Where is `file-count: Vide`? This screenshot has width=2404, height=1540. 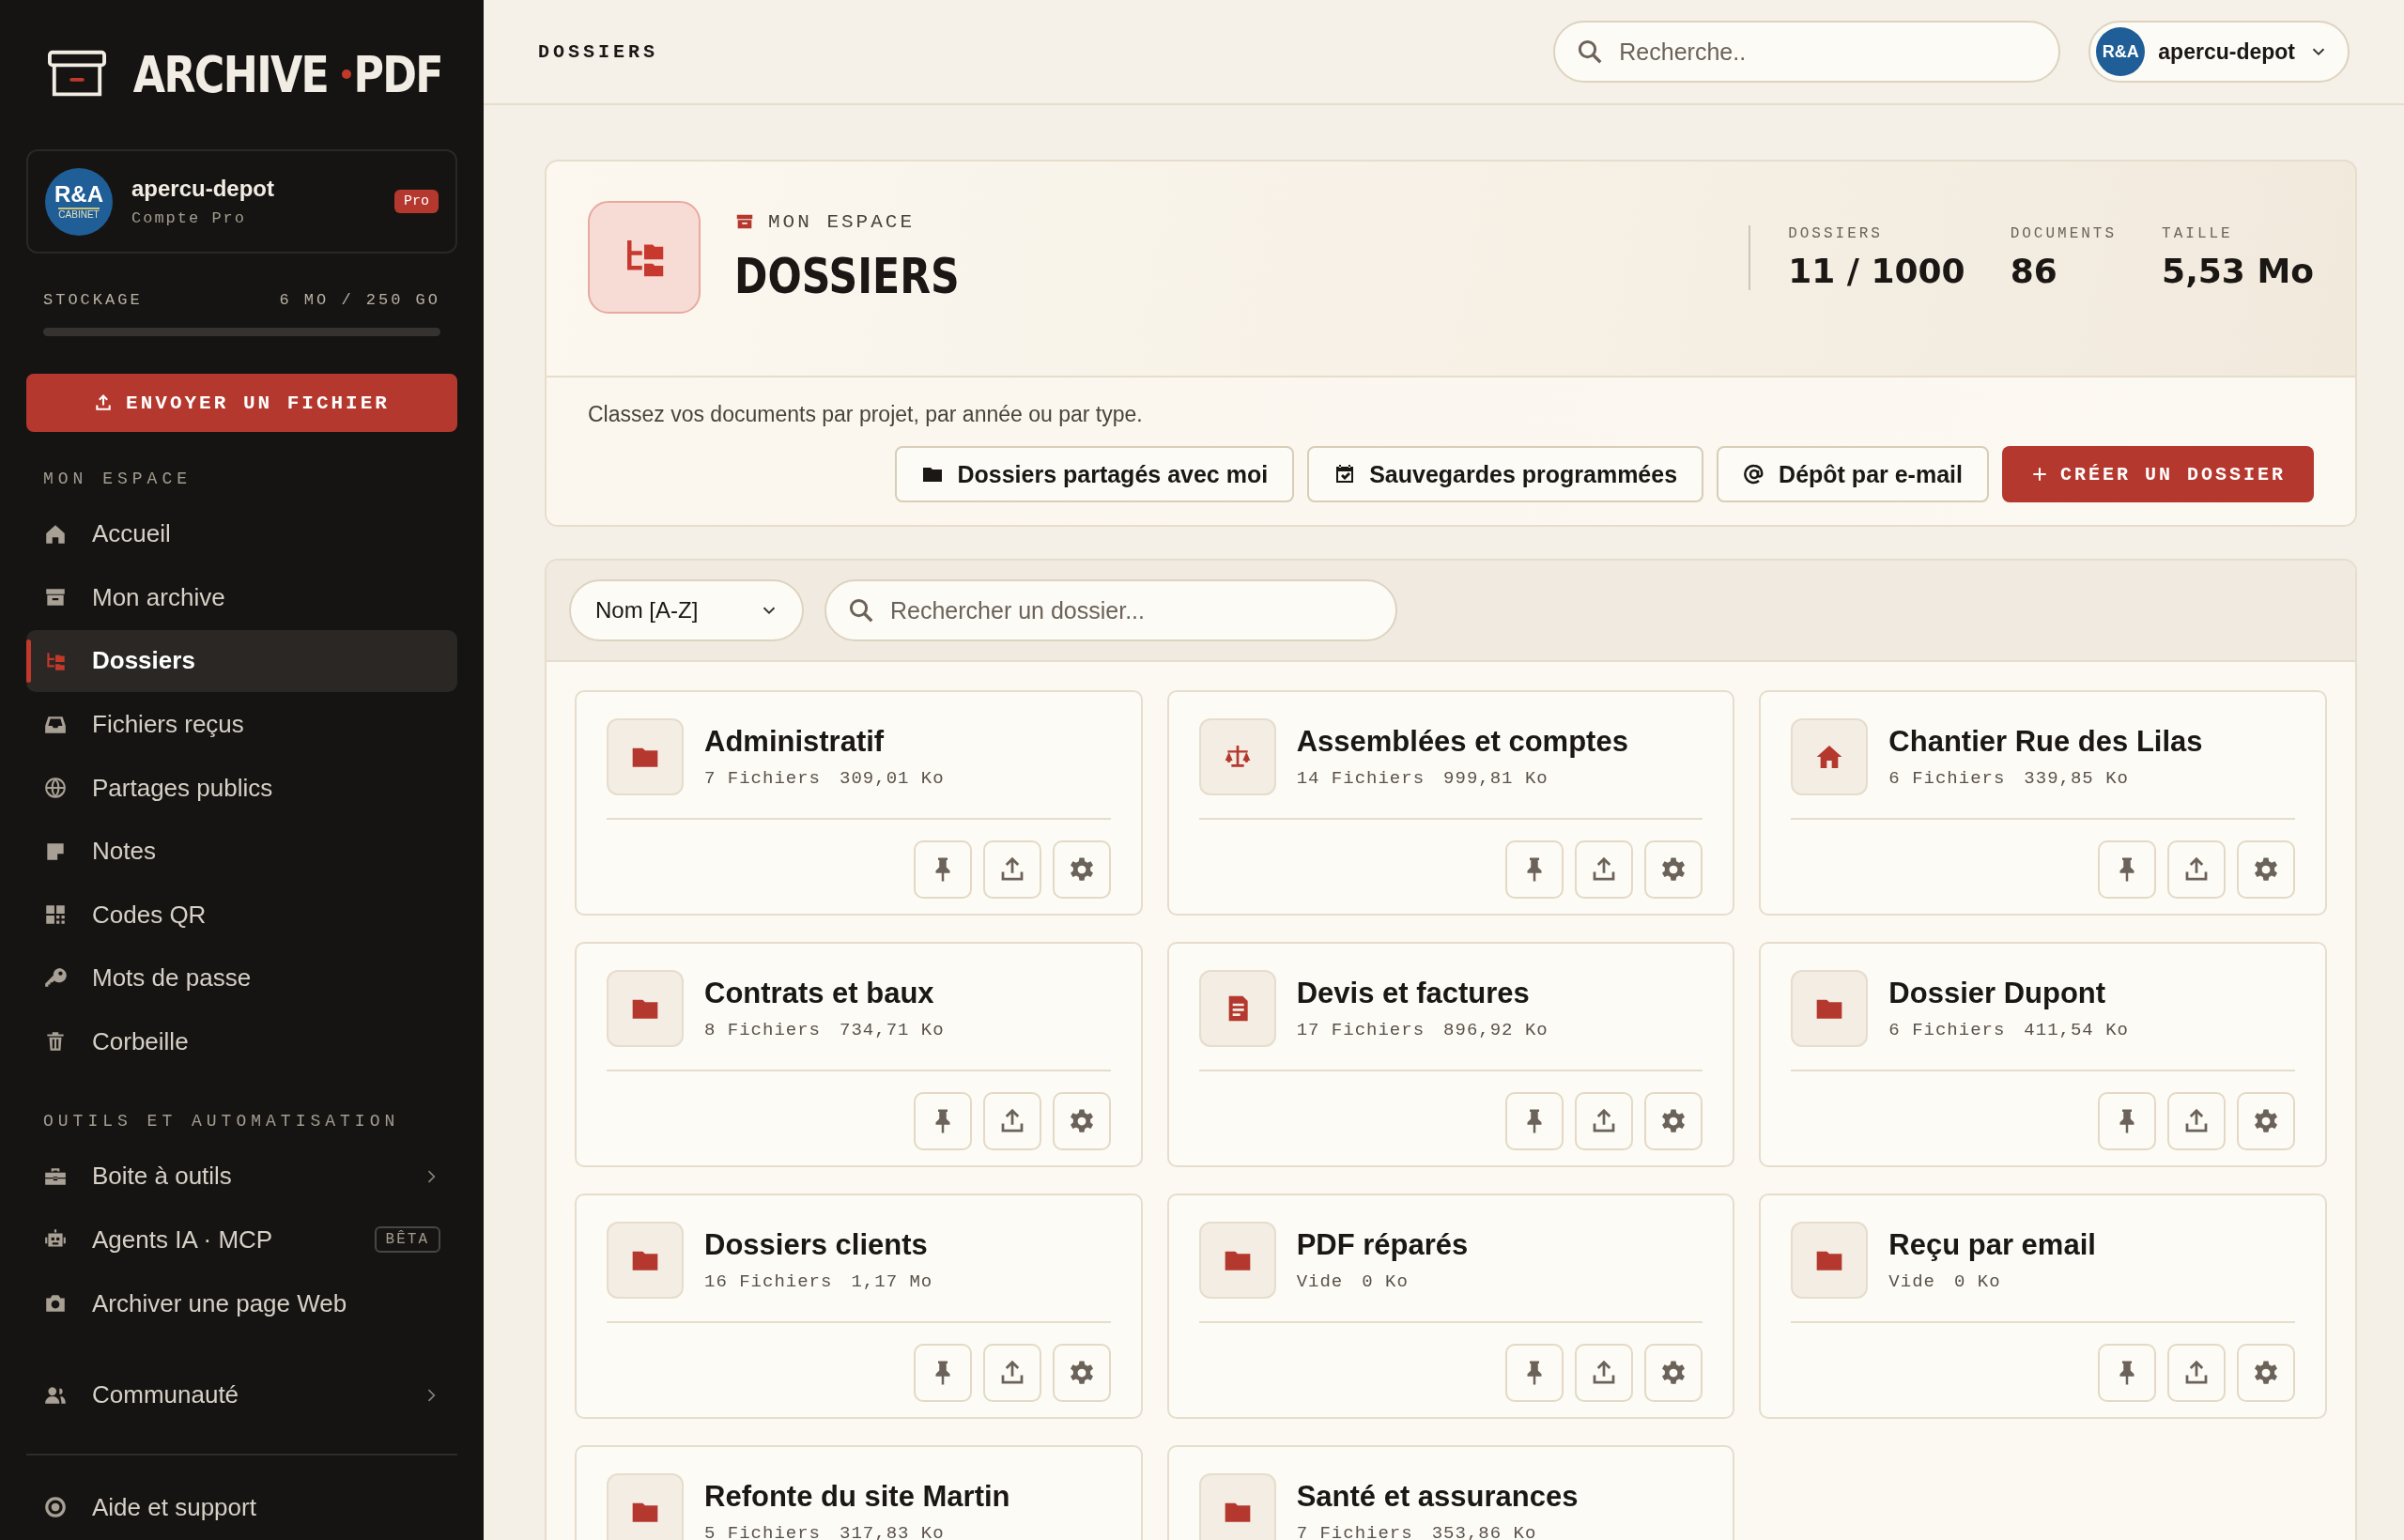 file-count: Vide is located at coordinates (1911, 1281).